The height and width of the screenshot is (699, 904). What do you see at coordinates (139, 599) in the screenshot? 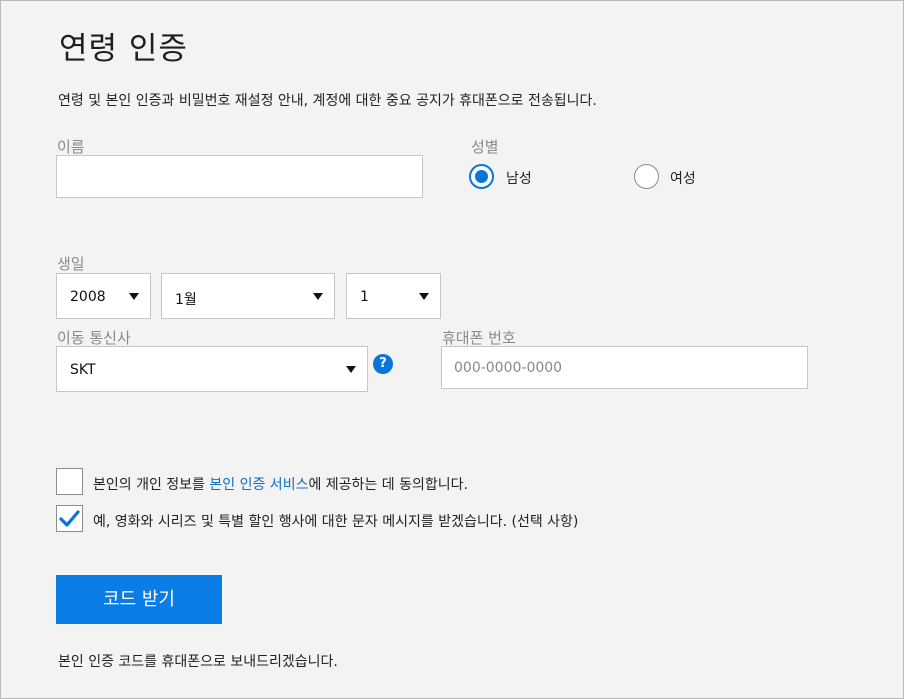
I see `get-code-button: 코드 받기` at bounding box center [139, 599].